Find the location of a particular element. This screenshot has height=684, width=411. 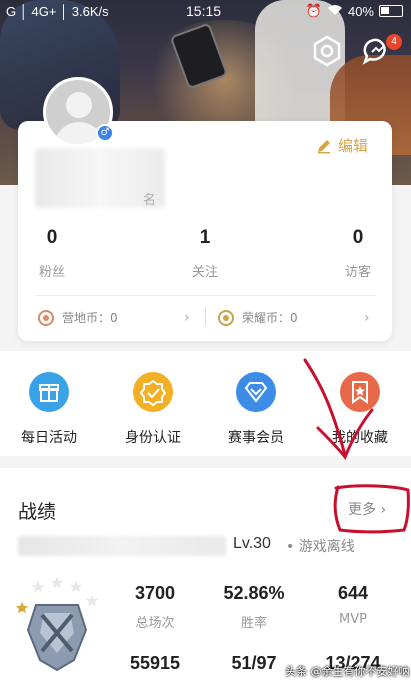

status-signal: G │ 4G+ │ 3.6K/s is located at coordinates (57, 11).